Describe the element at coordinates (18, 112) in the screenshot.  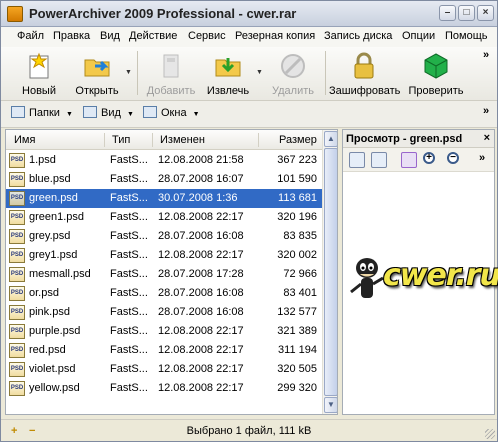
I see `folders-icon` at that location.